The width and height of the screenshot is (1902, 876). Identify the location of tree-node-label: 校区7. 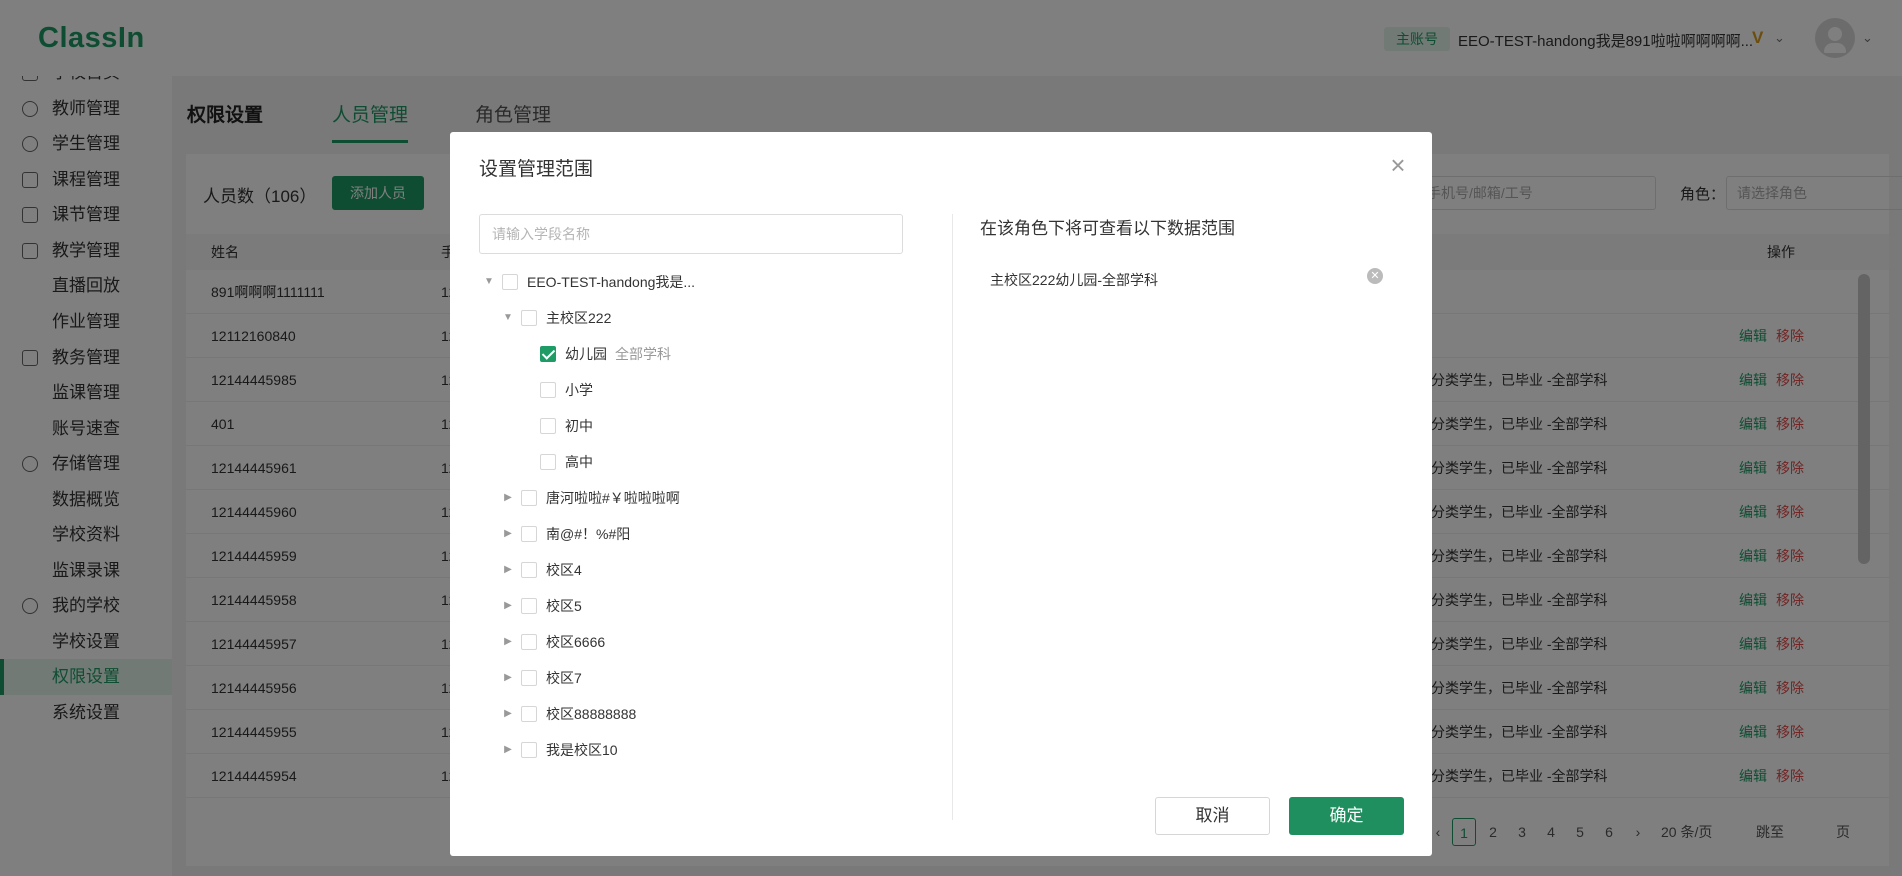
(564, 678).